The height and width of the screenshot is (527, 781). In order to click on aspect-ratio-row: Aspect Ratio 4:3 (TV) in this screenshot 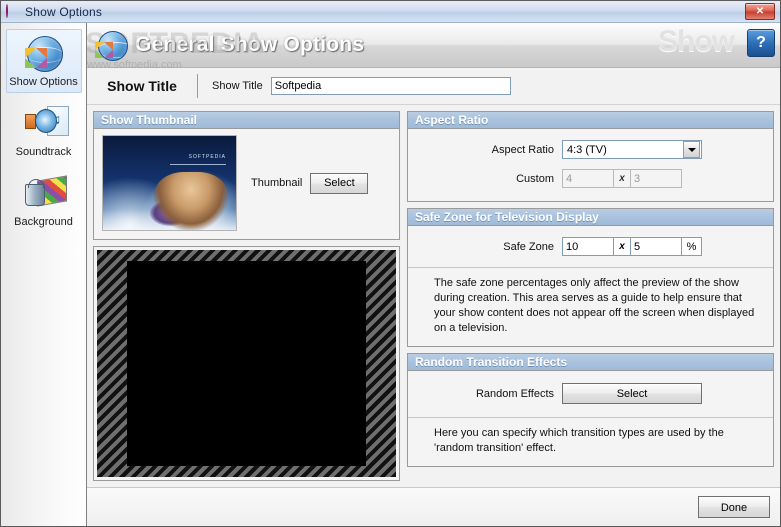, I will do `click(590, 149)`.